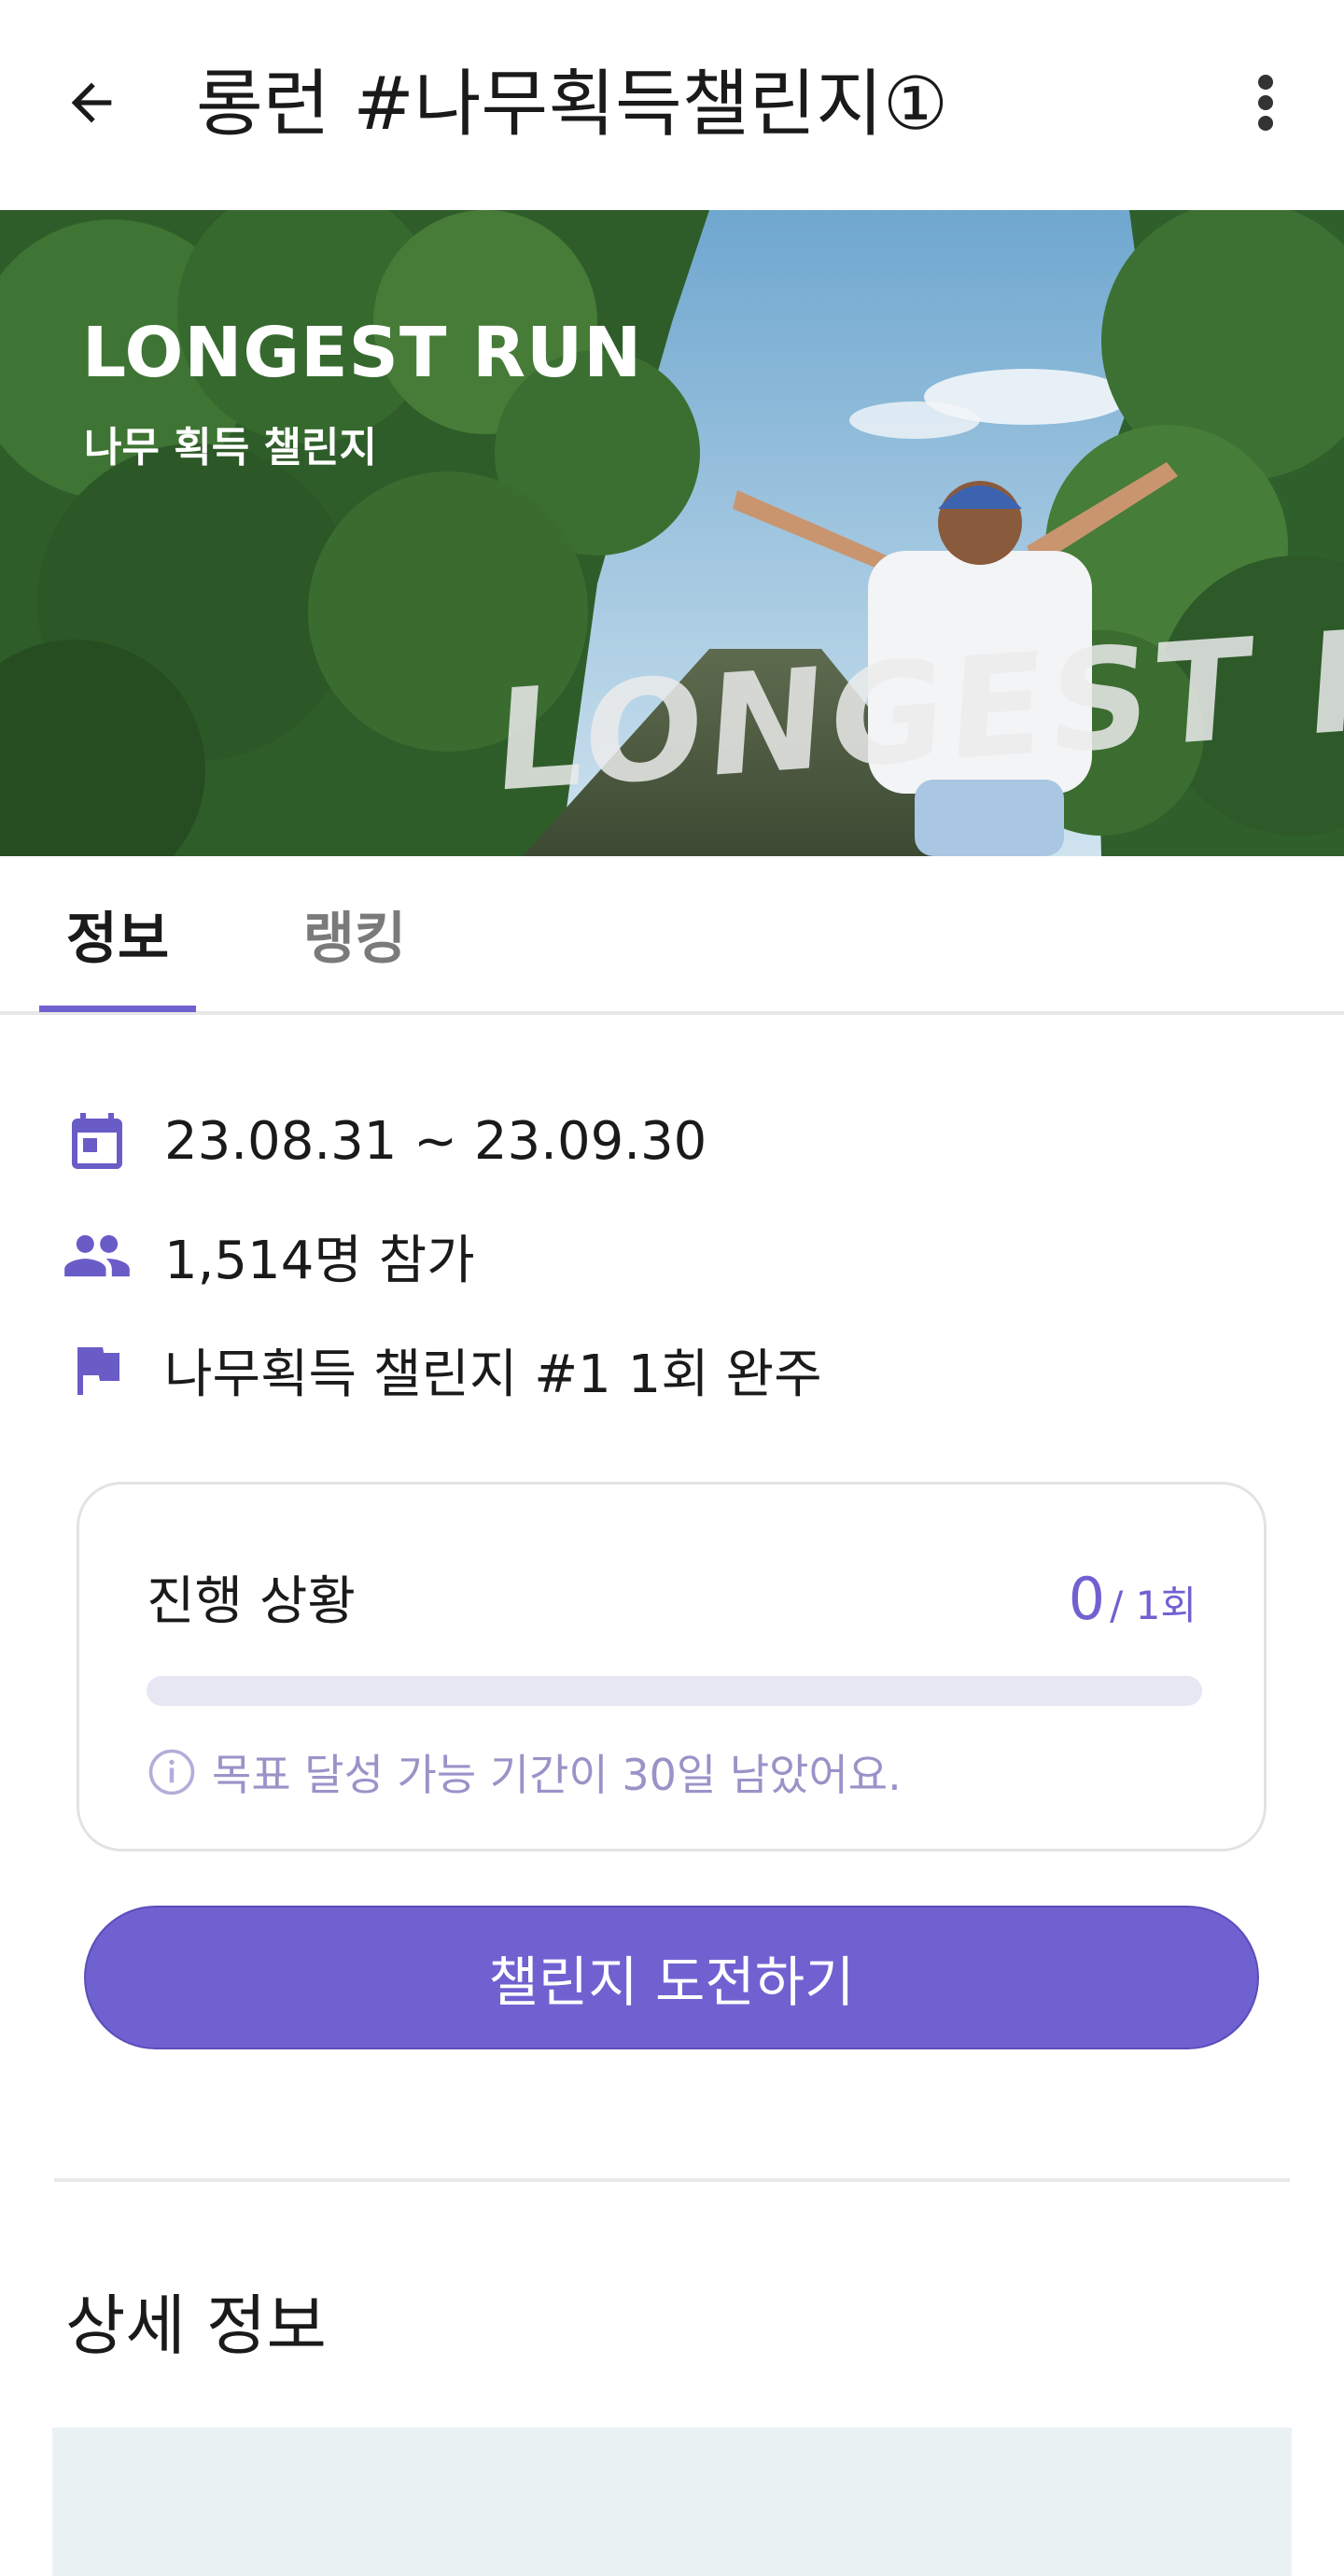 The width and height of the screenshot is (1344, 2576). I want to click on info-icon, so click(171, 1772).